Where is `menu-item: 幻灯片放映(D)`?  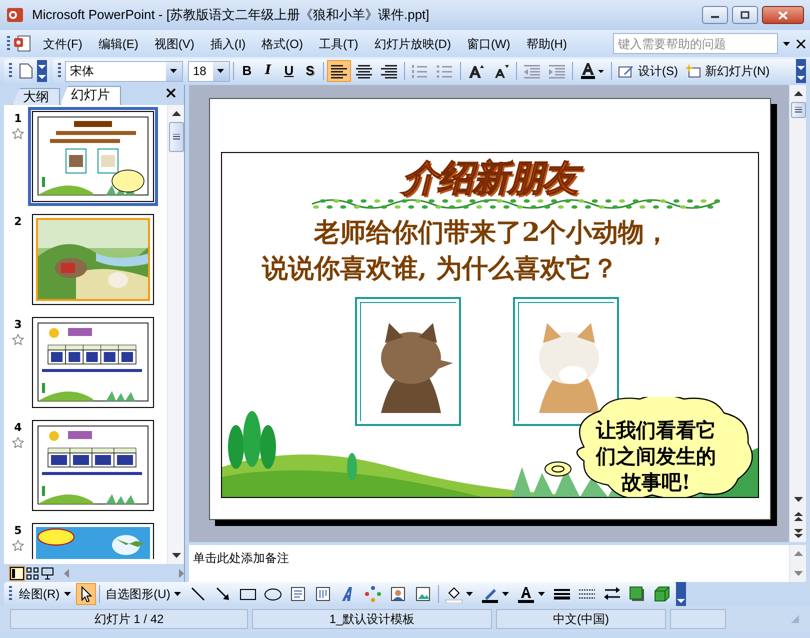 menu-item: 幻灯片放映(D) is located at coordinates (412, 43).